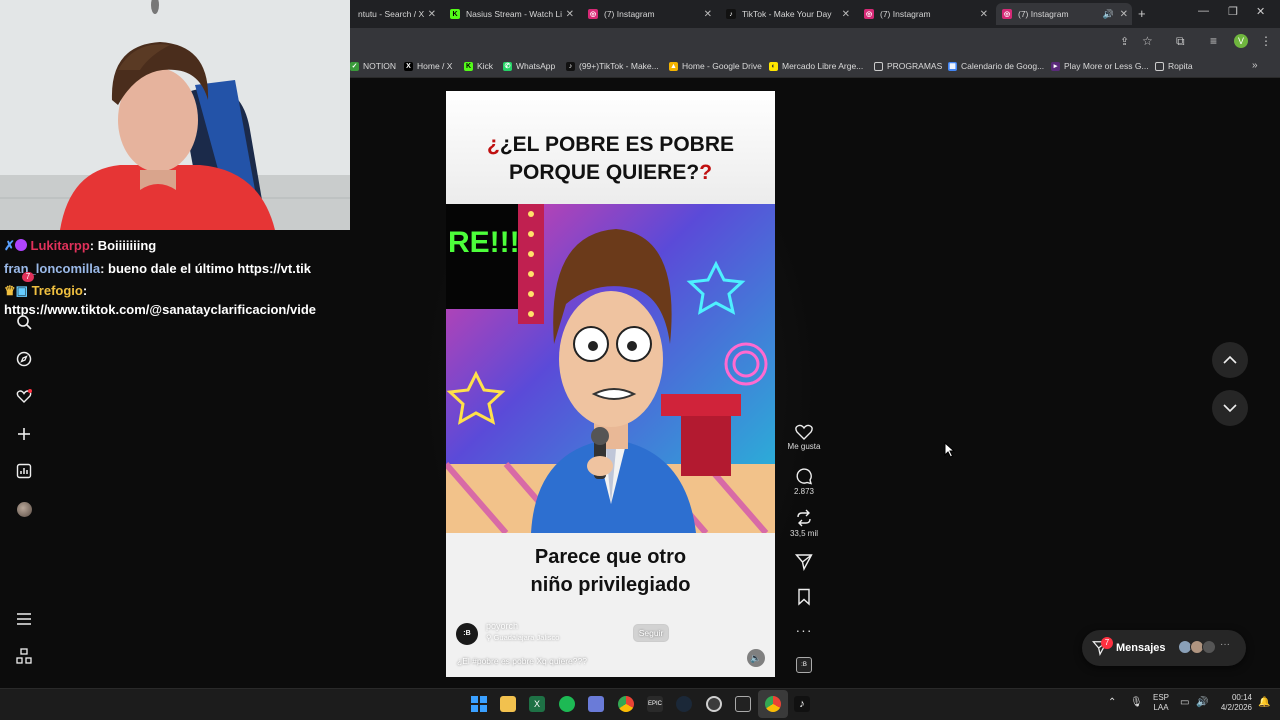 This screenshot has width=1280, height=720. Describe the element at coordinates (1234, 703) in the screenshot. I see `system-clock: 00:14 4/2/2026` at that location.